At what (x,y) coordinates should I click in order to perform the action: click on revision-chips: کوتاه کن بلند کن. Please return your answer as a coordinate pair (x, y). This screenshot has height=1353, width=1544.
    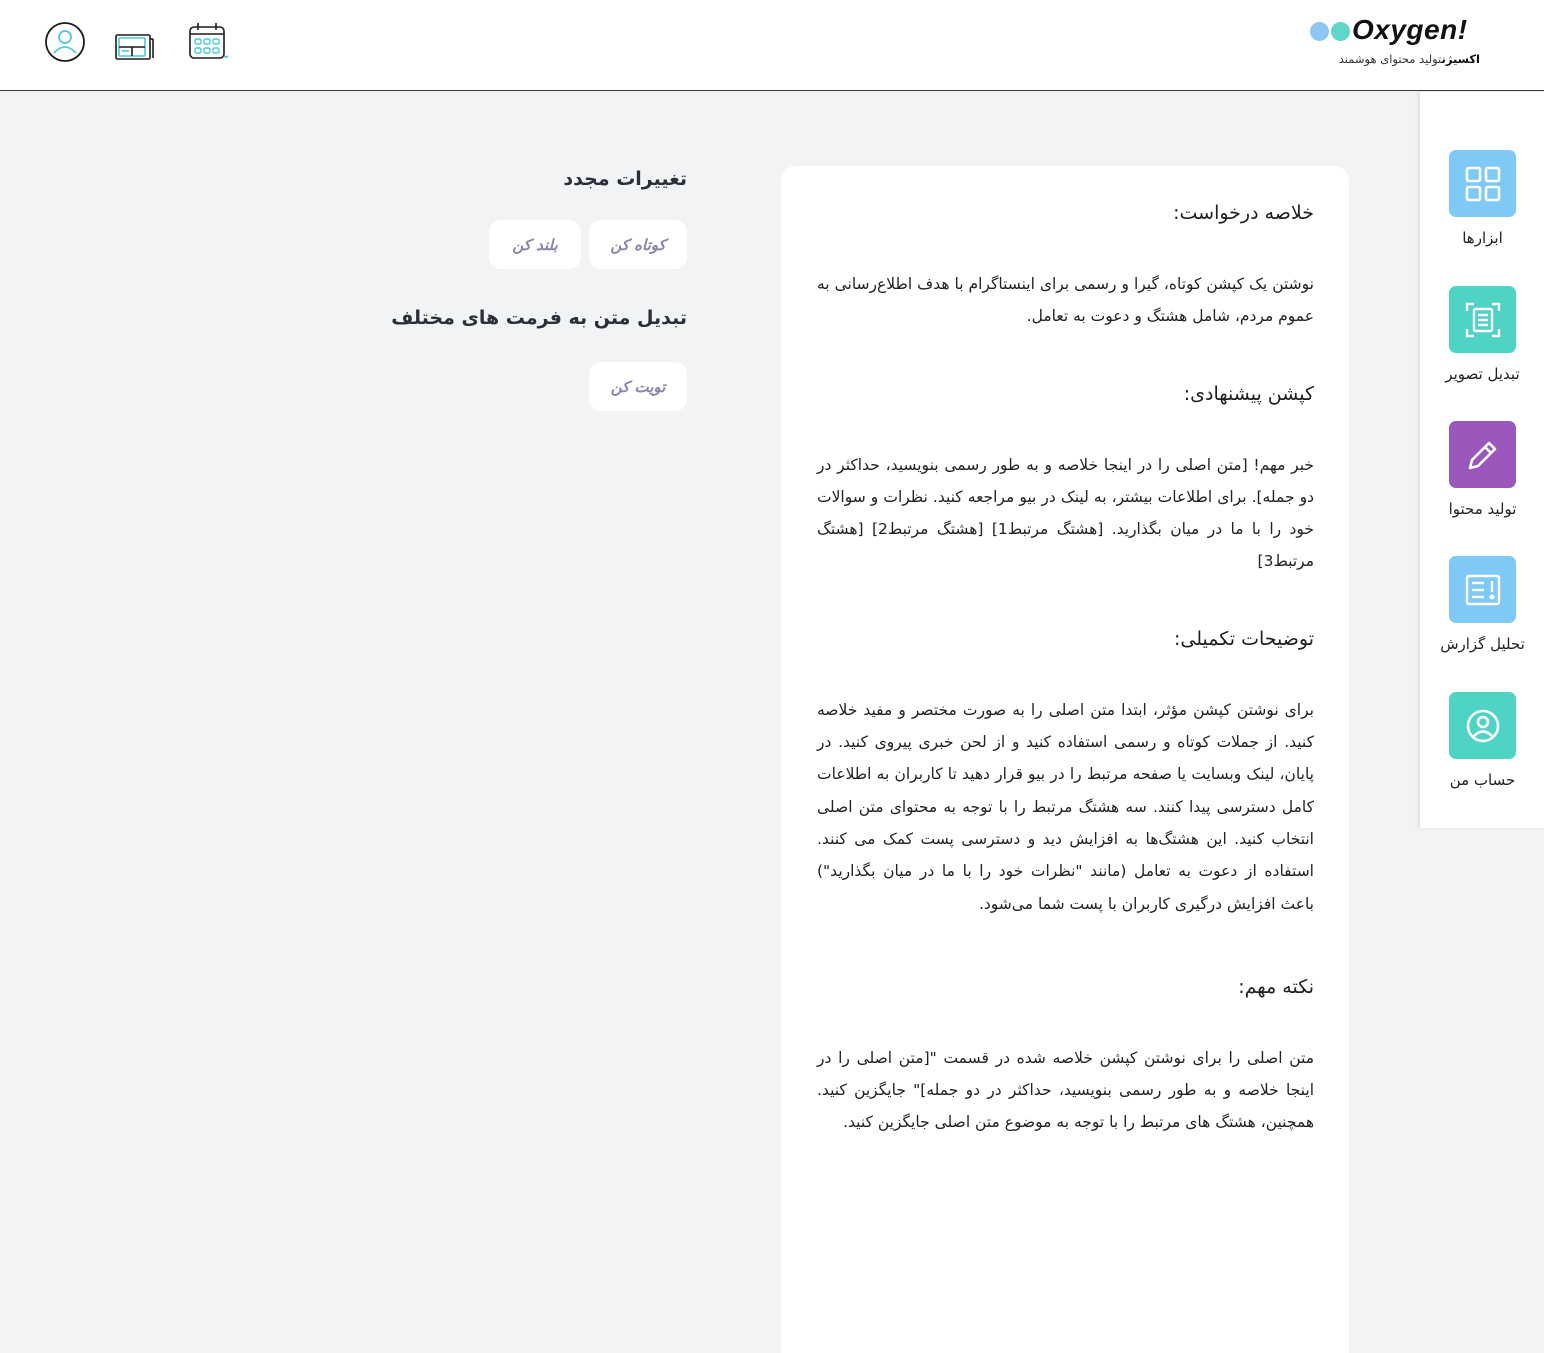
    Looking at the image, I should click on (543, 244).